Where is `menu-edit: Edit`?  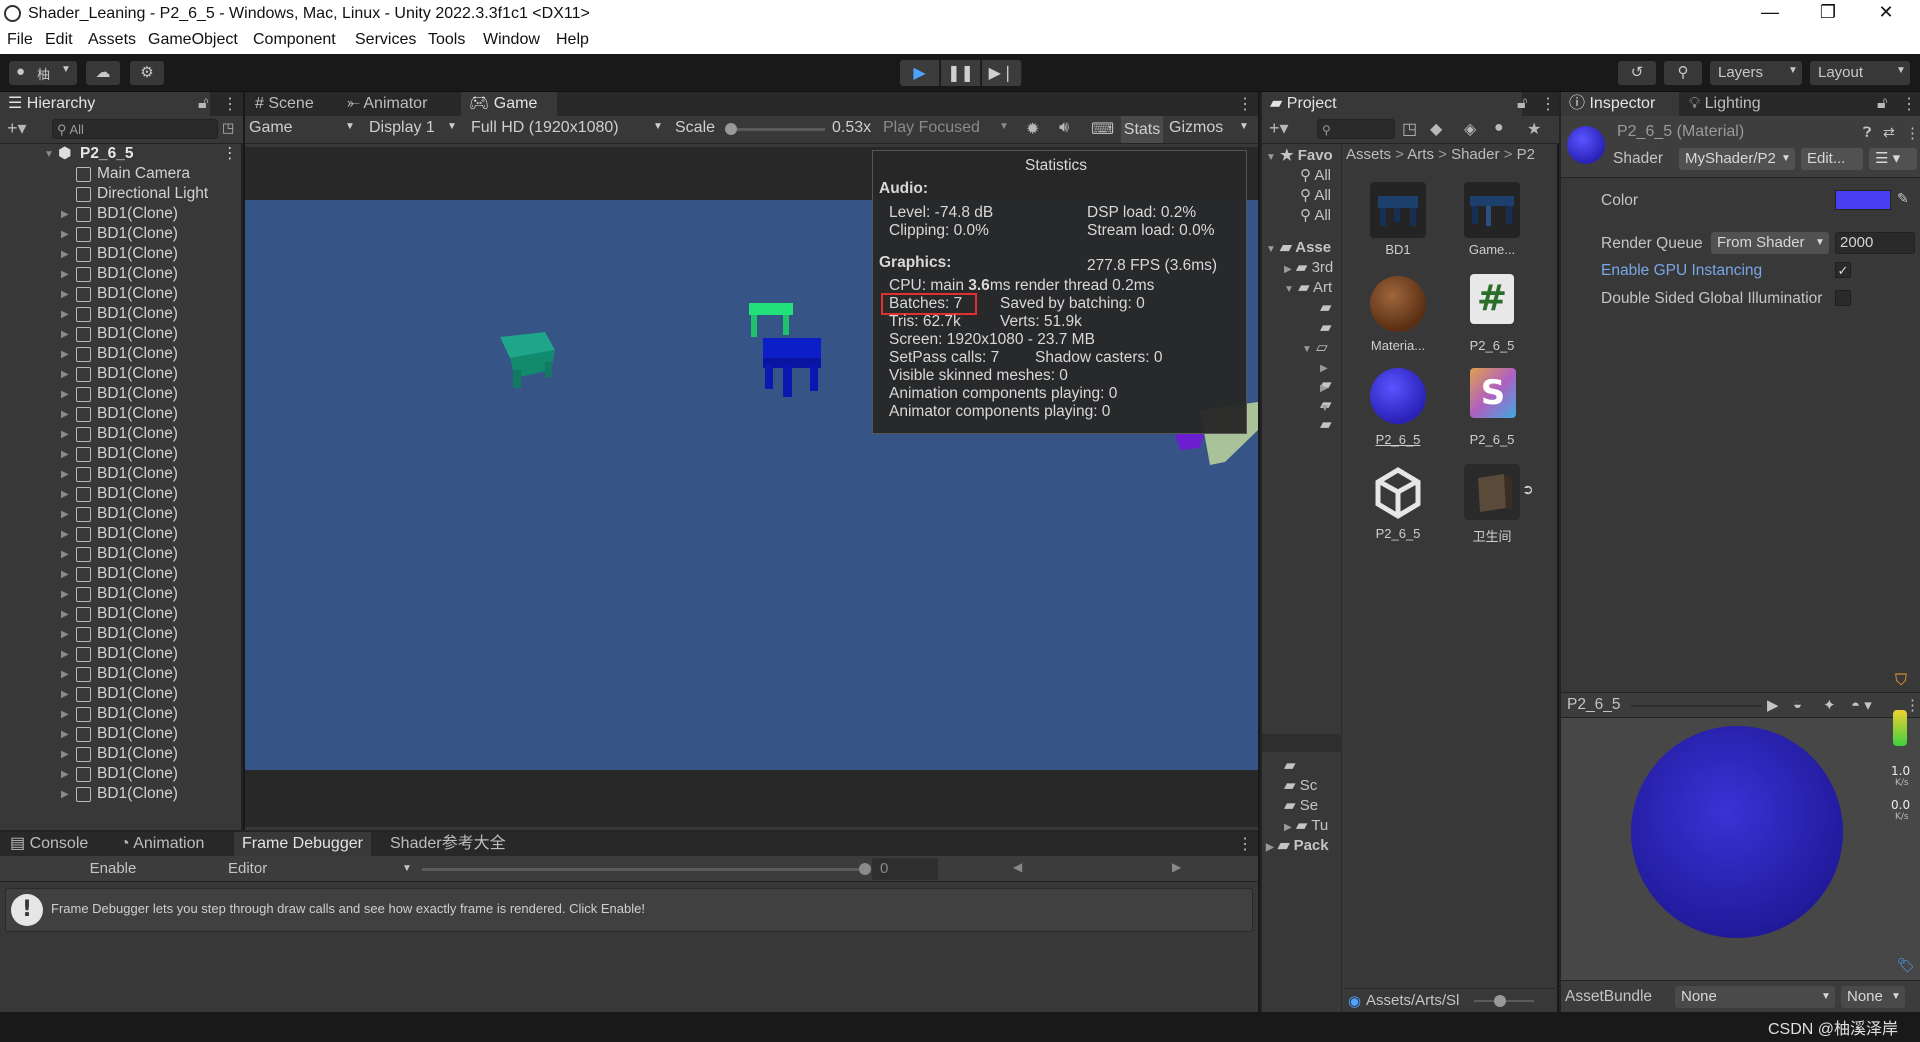 menu-edit: Edit is located at coordinates (59, 40).